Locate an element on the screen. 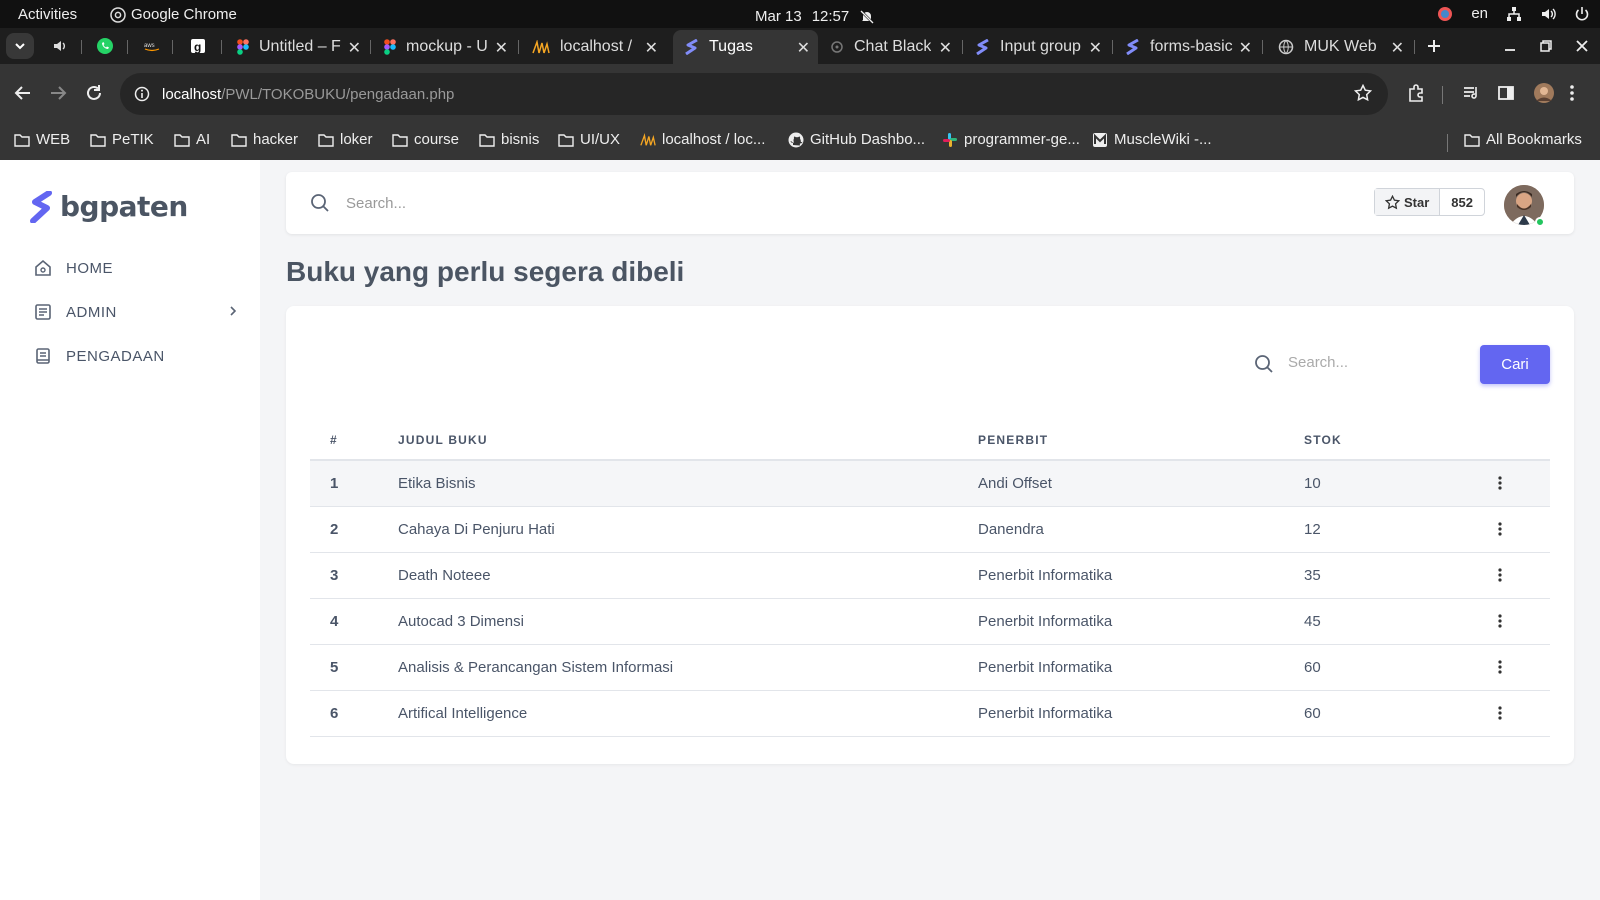 The width and height of the screenshot is (1600, 900). all-bookmarks: All Bookmarks is located at coordinates (1523, 139).